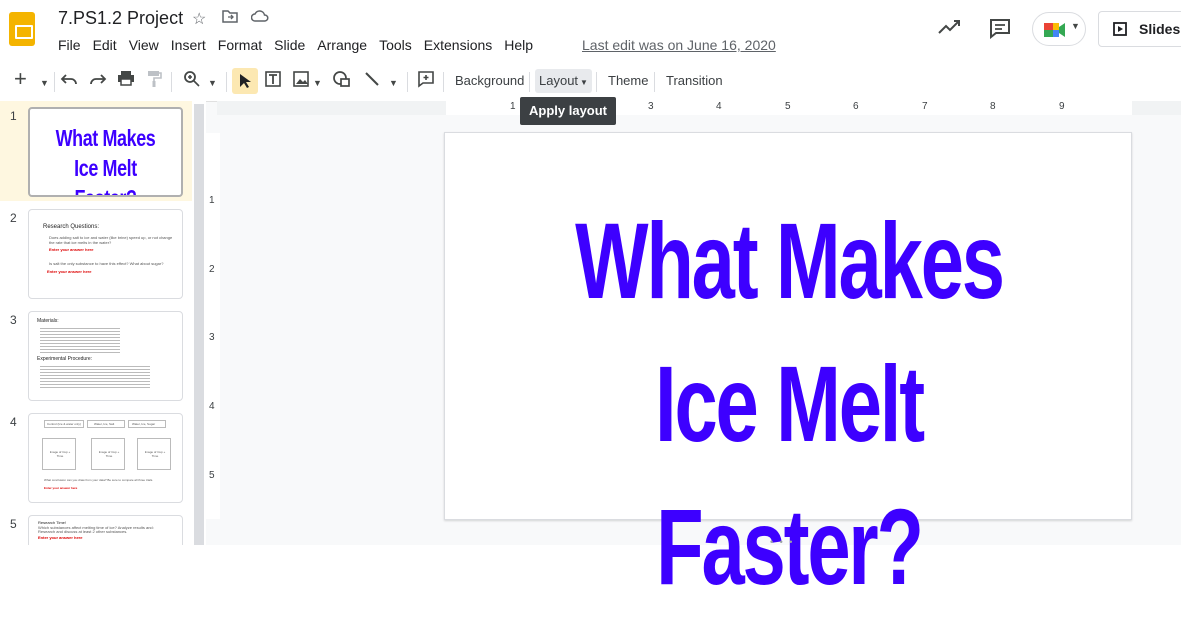 This screenshot has height=618, width=1181. I want to click on menu-arrange: Arrange, so click(342, 46).